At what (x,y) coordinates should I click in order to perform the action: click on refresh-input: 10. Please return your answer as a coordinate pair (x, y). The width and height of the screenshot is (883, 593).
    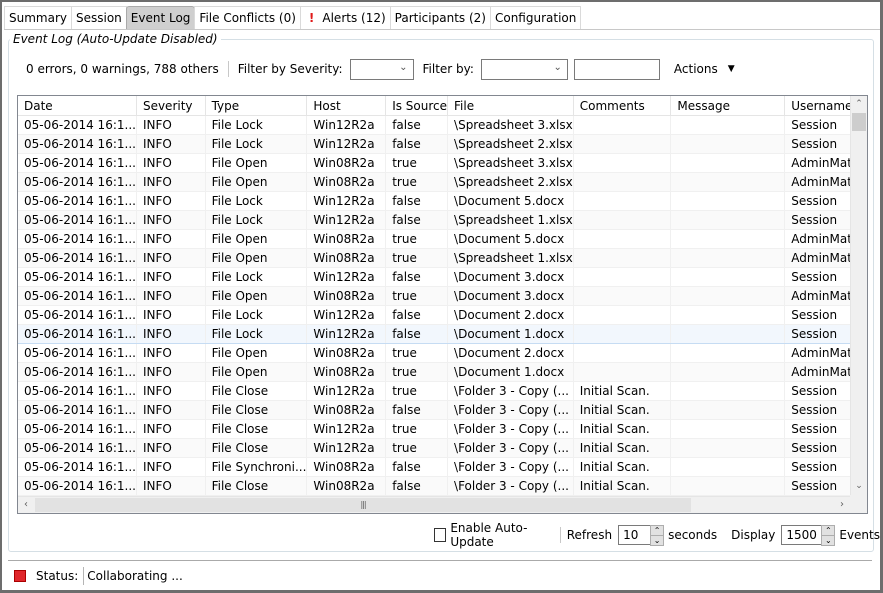
    Looking at the image, I should click on (634, 535).